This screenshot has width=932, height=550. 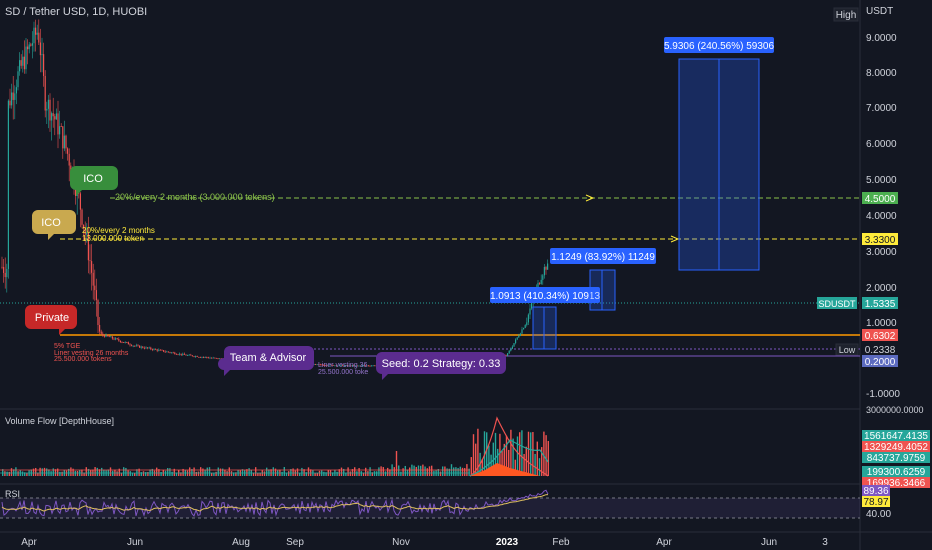 I want to click on volume-value-label: 199300.6259, so click(x=896, y=472).